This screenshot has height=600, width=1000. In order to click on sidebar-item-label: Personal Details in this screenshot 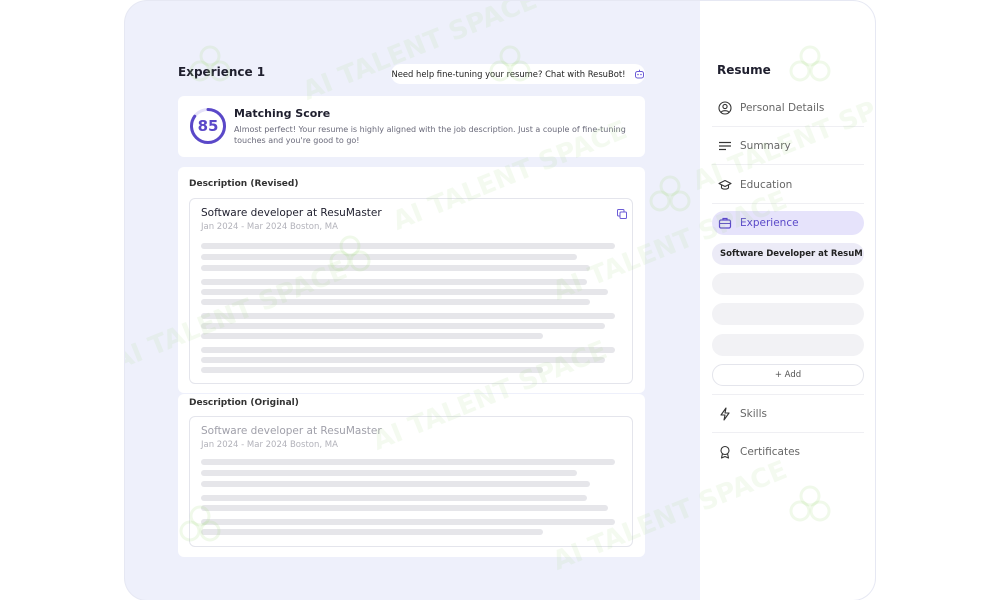, I will do `click(782, 108)`.